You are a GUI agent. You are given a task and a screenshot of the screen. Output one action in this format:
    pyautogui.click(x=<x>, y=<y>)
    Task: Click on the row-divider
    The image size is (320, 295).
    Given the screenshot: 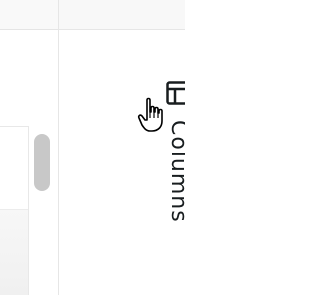 What is the action you would take?
    pyautogui.click(x=14, y=126)
    